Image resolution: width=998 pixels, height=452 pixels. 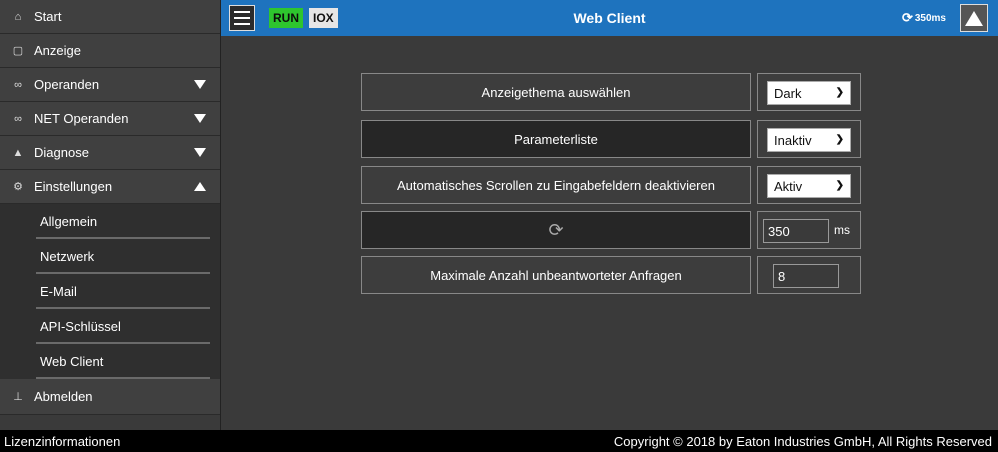 I want to click on select-value: Aktiv, so click(x=788, y=186).